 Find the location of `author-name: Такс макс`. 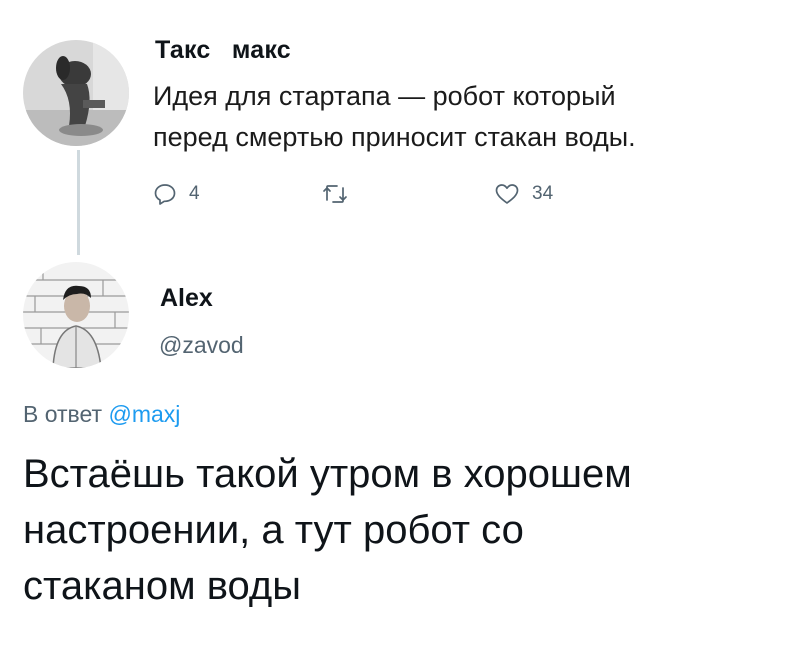

author-name: Такс макс is located at coordinates (223, 50).